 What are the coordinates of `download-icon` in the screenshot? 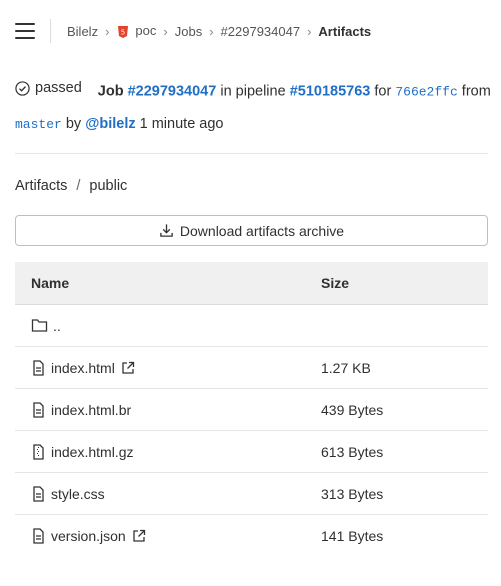 It's located at (166, 230).